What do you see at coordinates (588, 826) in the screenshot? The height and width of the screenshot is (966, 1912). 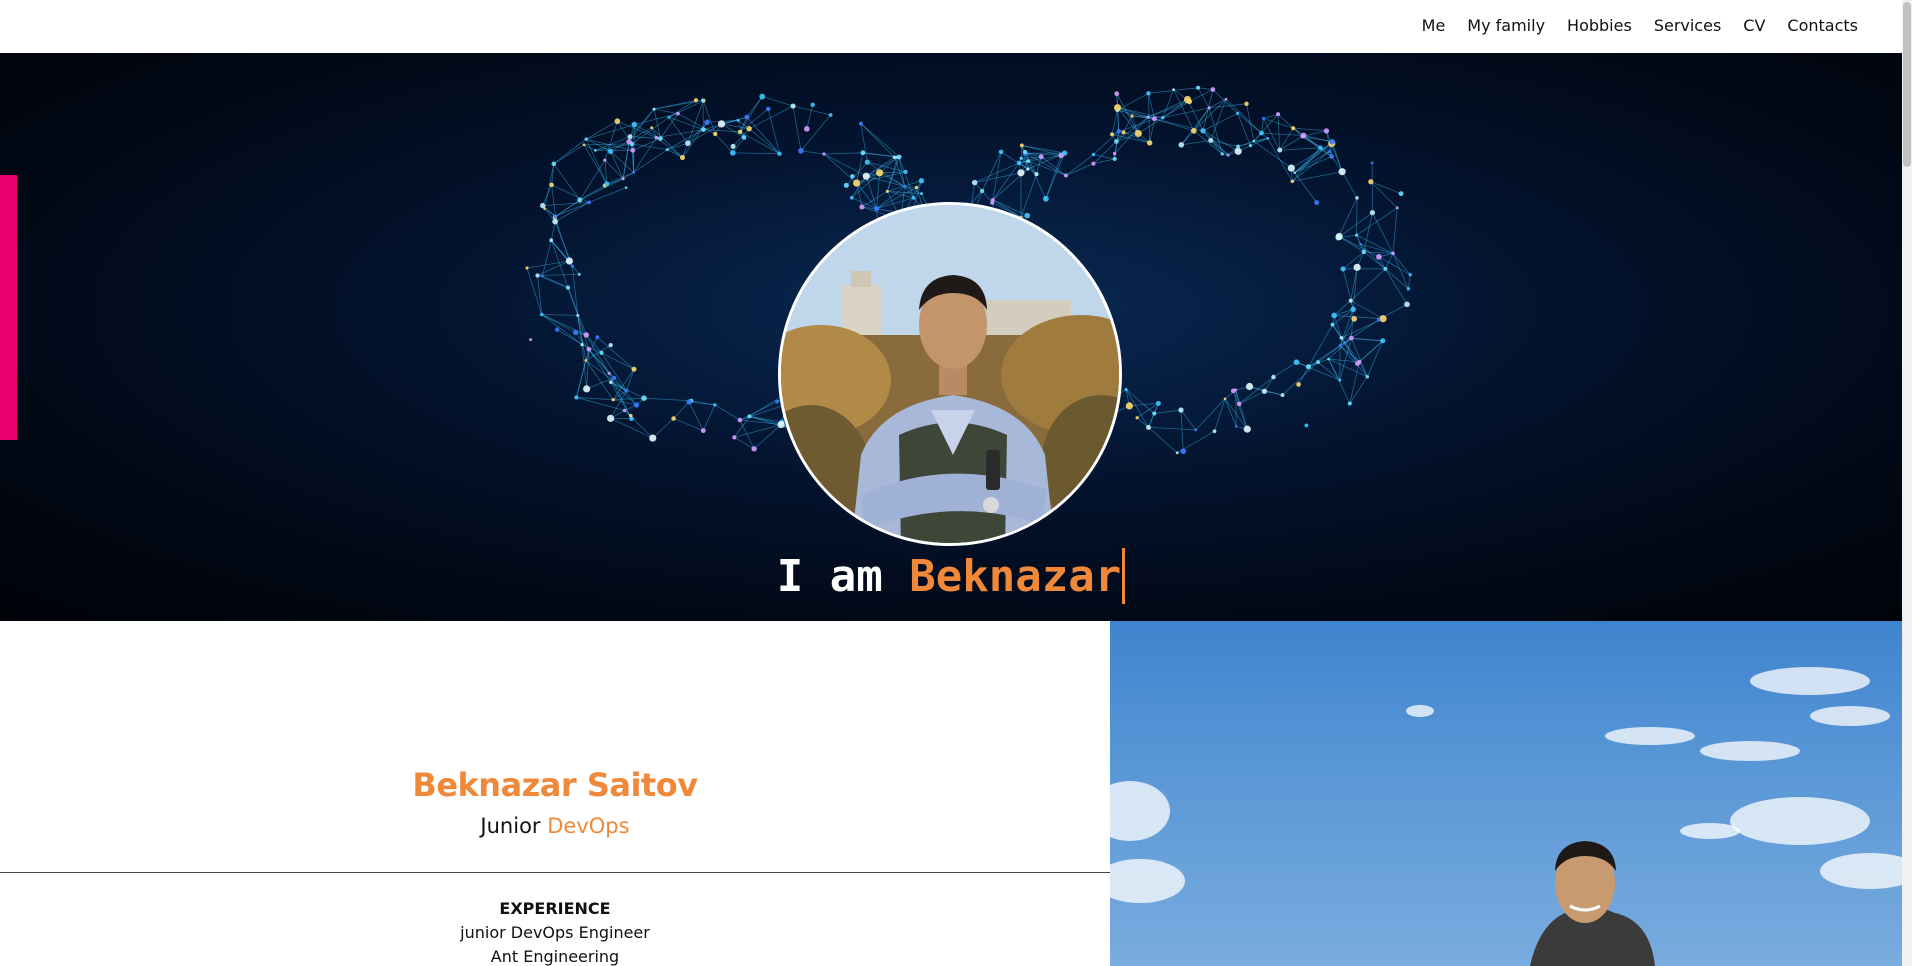 I see `role-accent: DevOps` at bounding box center [588, 826].